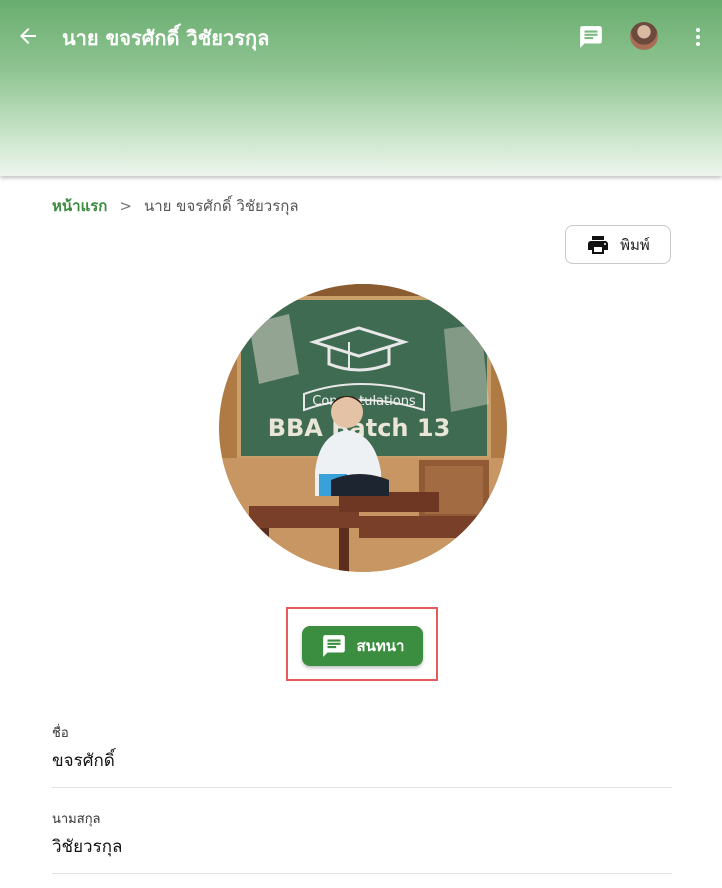  Describe the element at coordinates (363, 428) in the screenshot. I see `profile-photo: Congratulations BBA Batch 13` at that location.